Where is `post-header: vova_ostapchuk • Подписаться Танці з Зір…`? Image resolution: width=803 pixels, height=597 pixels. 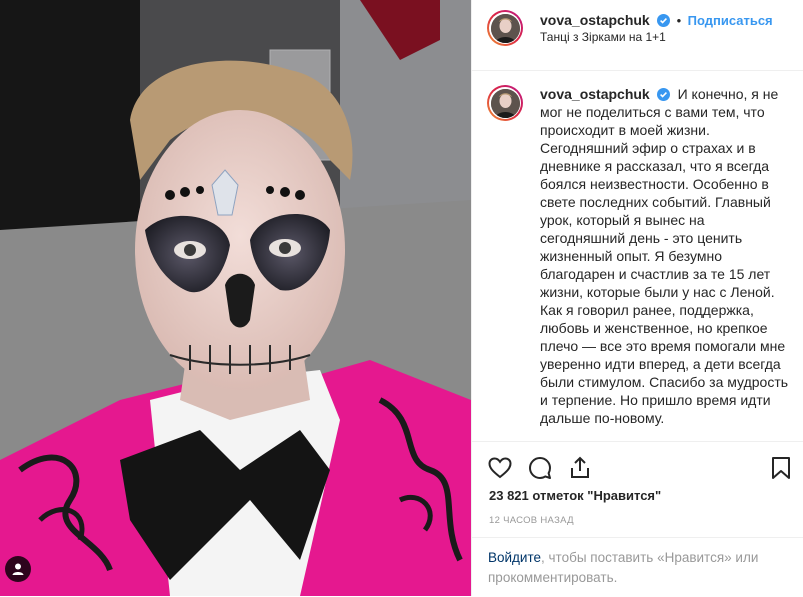
post-header: vova_ostapchuk • Подписаться Танці з Зір… is located at coordinates (637, 35).